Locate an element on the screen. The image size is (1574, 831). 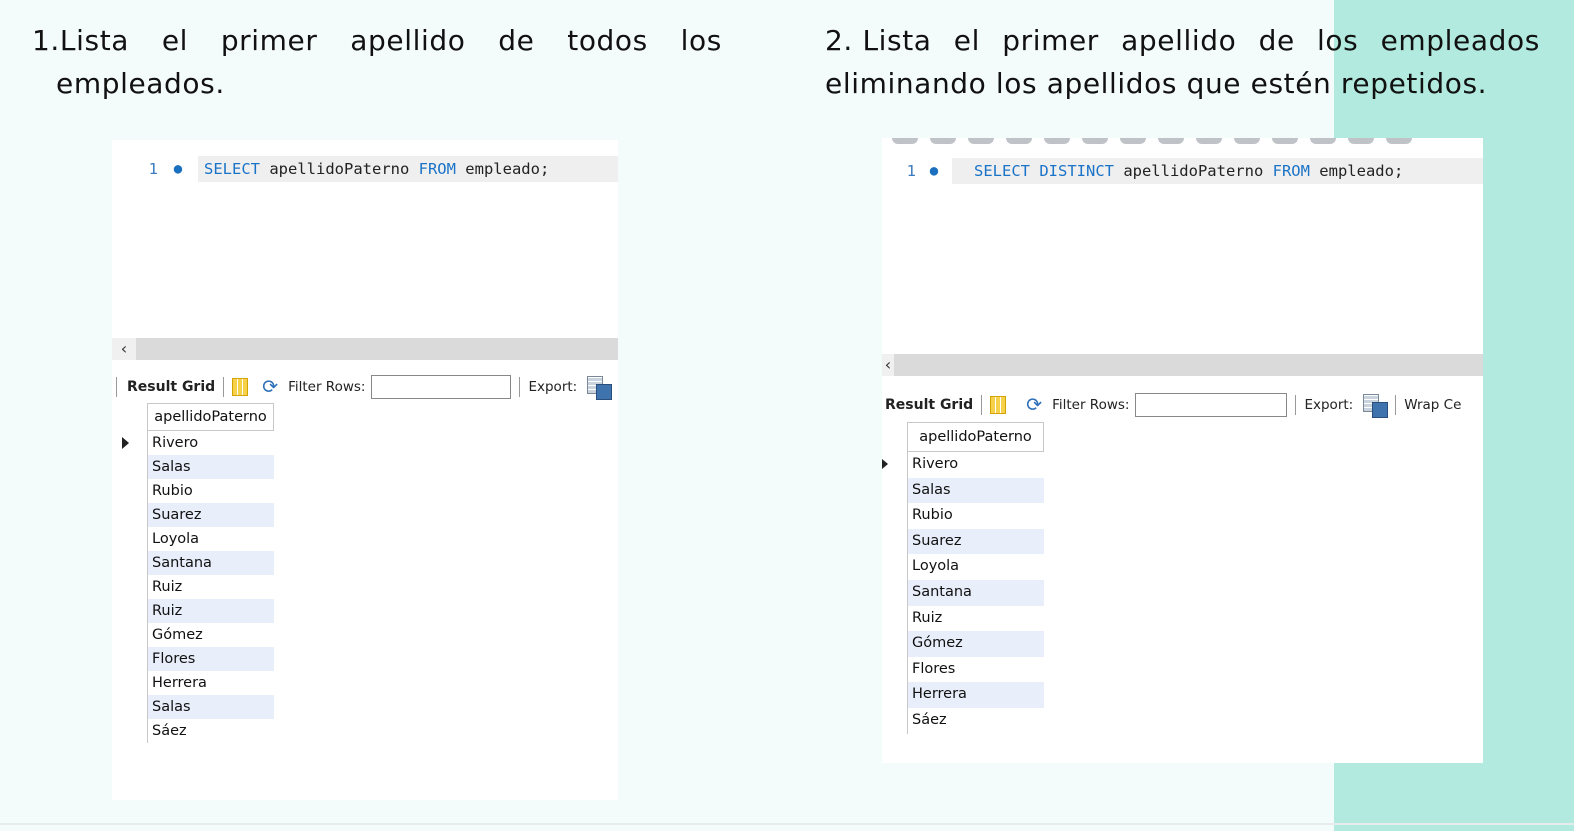
heading-word: todos is located at coordinates (607, 40).